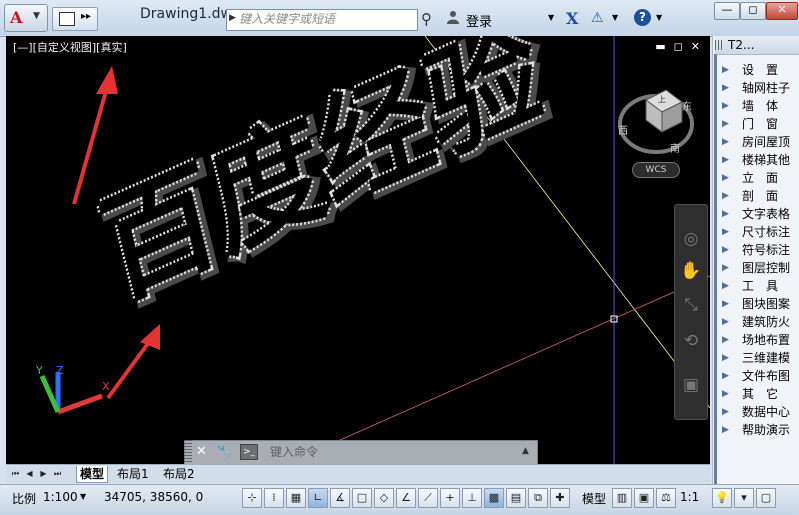  I want to click on palette-item: ▶ 文字表格, so click(759, 214).